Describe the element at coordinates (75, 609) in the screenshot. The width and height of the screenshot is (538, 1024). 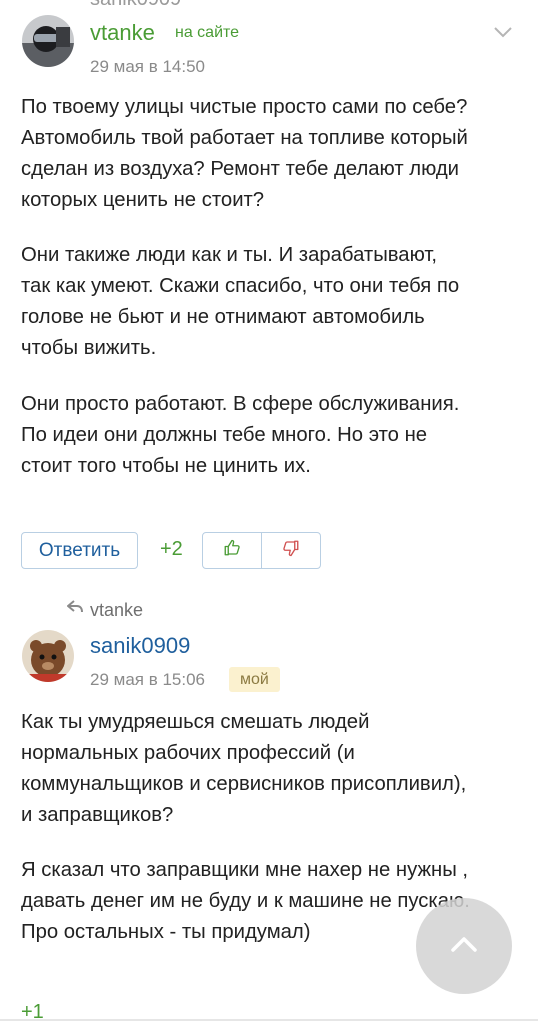
I see `reply-arrow-icon` at that location.